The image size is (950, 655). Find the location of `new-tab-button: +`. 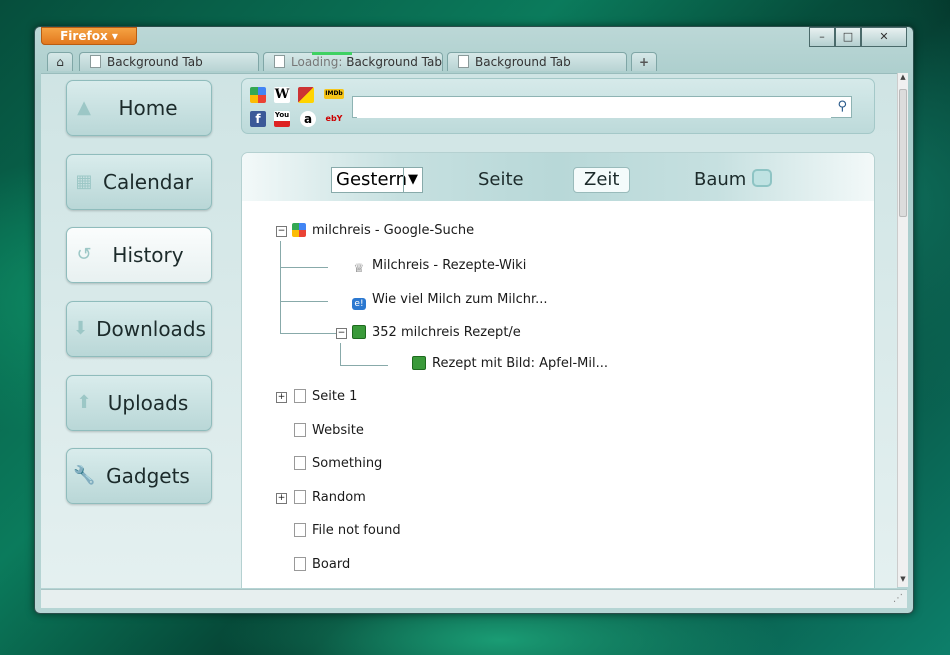

new-tab-button: + is located at coordinates (644, 61).